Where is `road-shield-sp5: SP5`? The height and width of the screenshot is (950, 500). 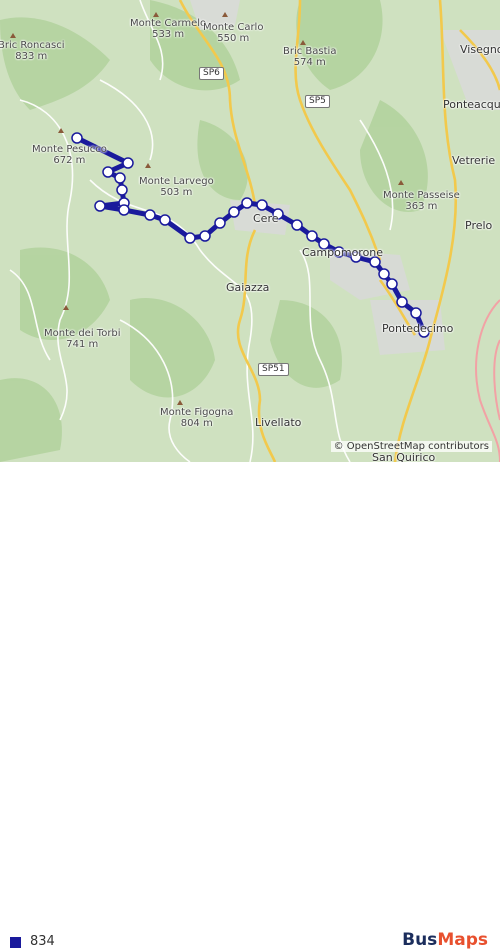
road-shield-sp5: SP5 is located at coordinates (317, 101).